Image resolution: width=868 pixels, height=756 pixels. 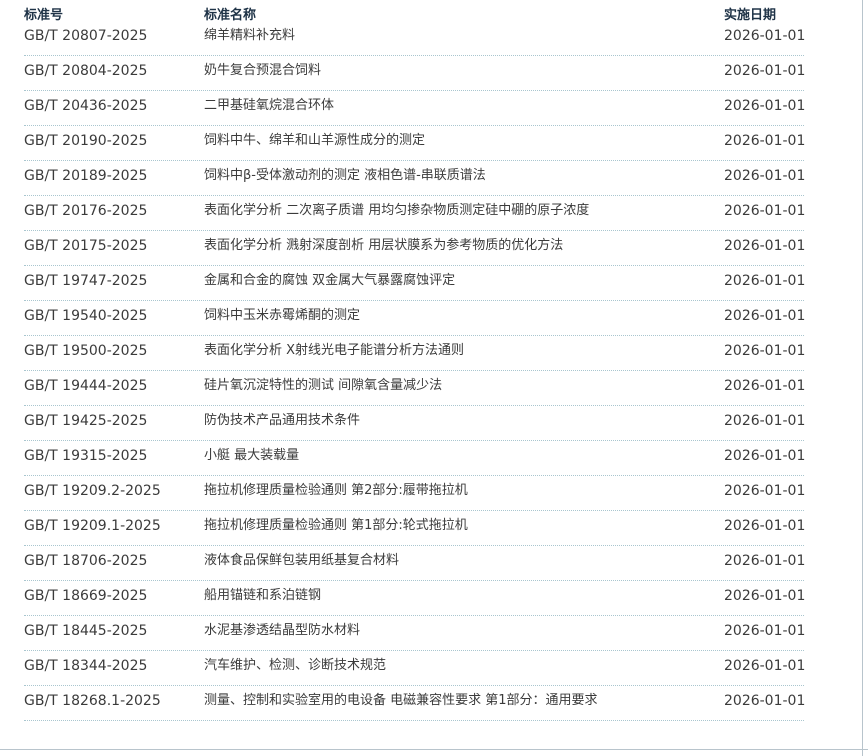 What do you see at coordinates (415, 318) in the screenshot?
I see `table-row: GB/T 19540-2025 饲料中玉米赤霉烯酮的测定 2026-01-01` at bounding box center [415, 318].